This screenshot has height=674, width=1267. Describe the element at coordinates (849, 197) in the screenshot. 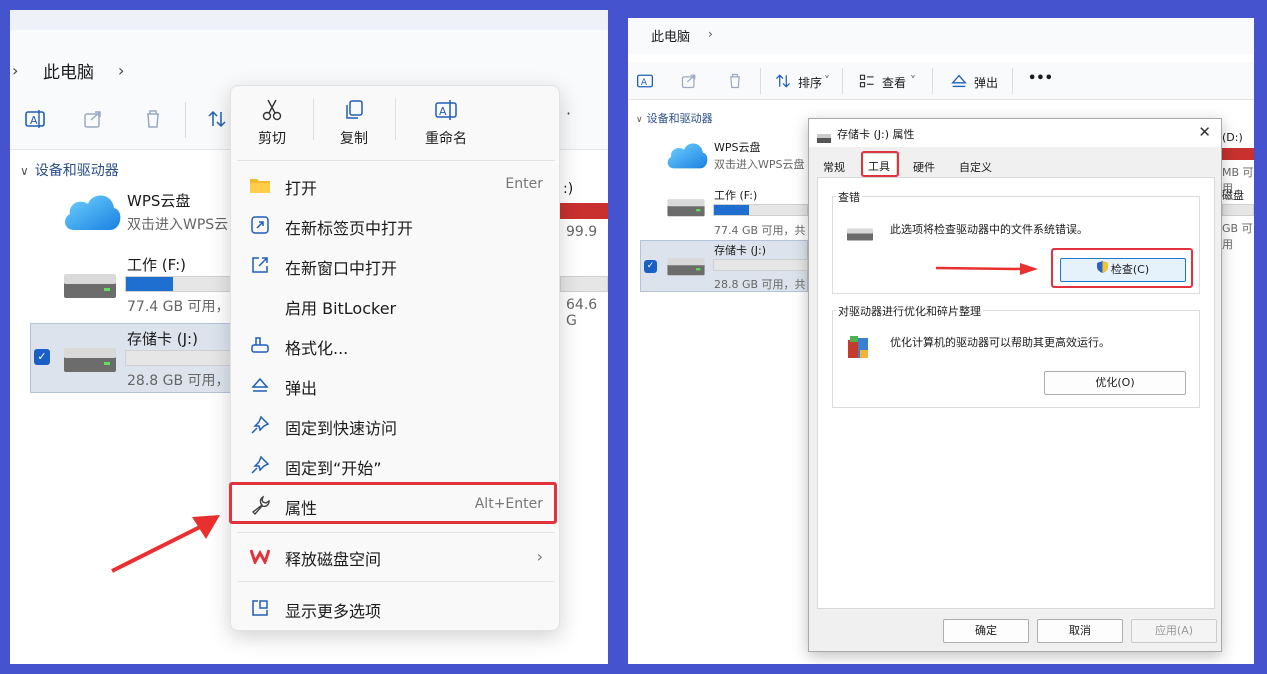

I see `group-title: 查错` at that location.